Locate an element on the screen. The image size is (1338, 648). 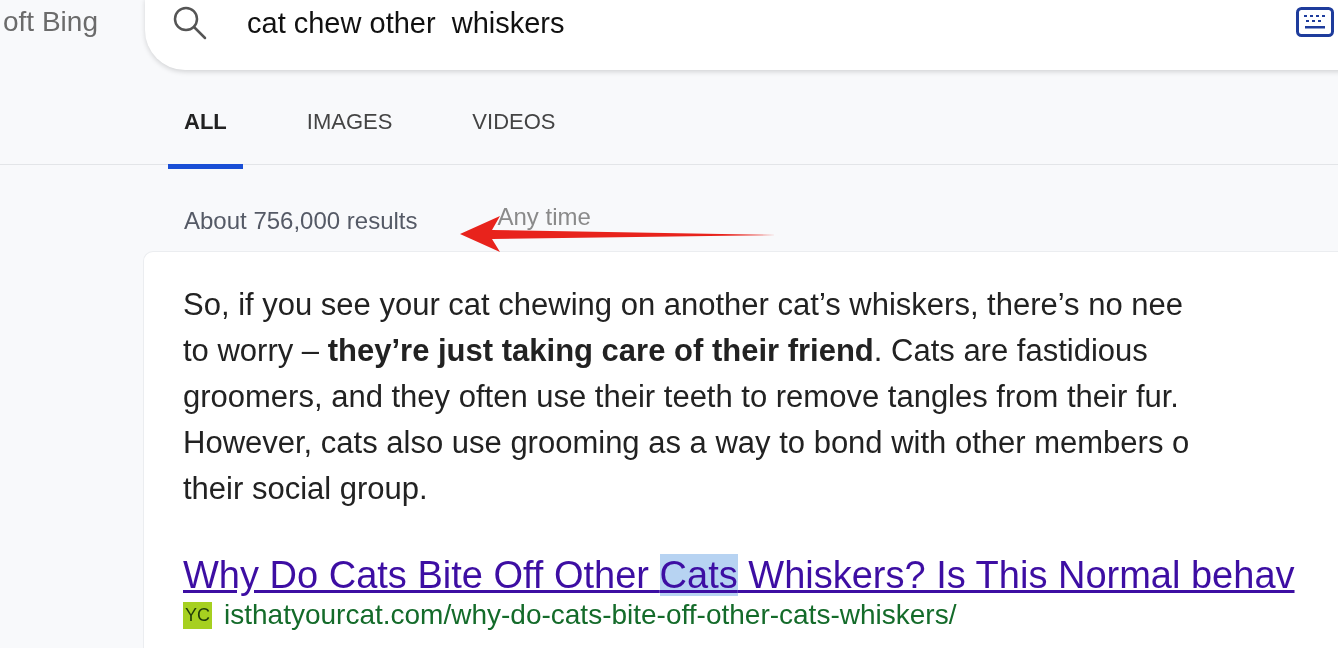
favicon: YC is located at coordinates (197, 615).